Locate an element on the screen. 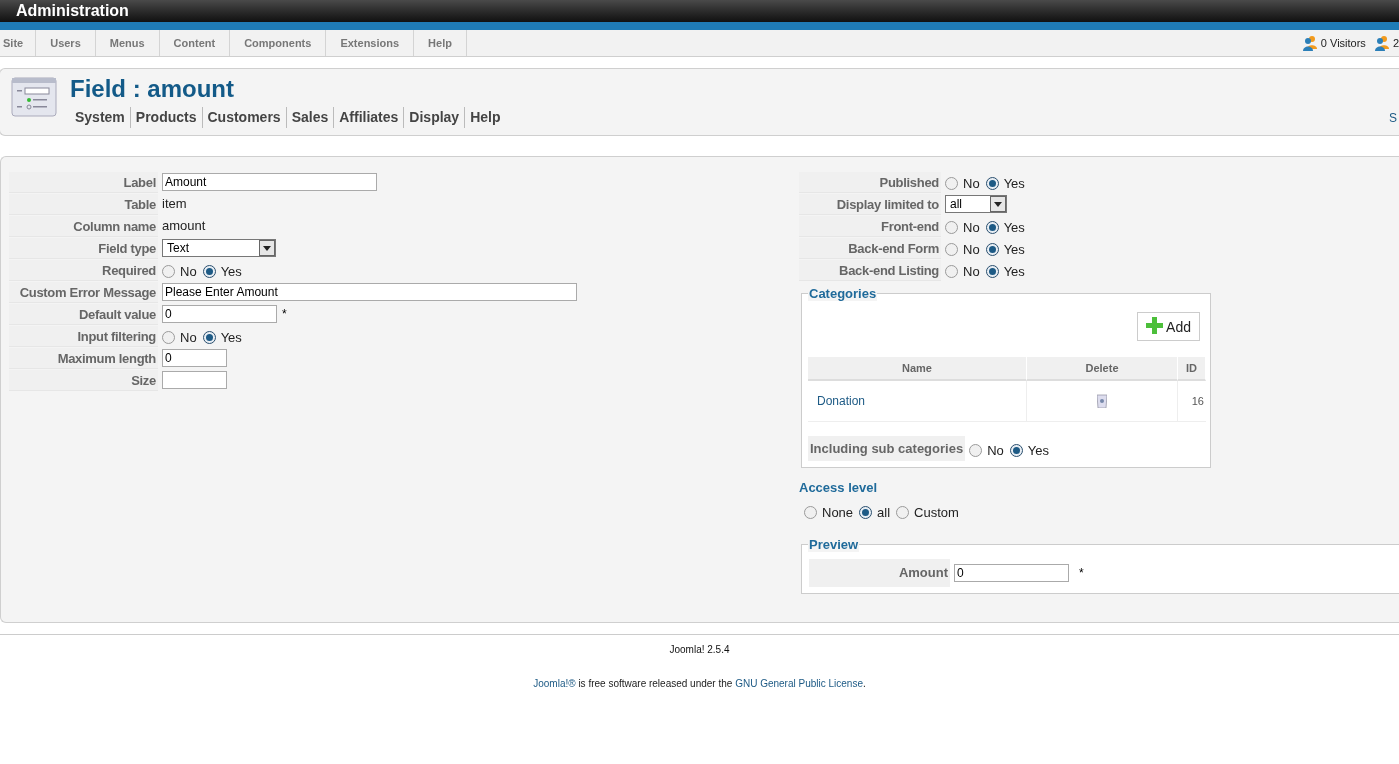 The width and height of the screenshot is (1399, 764). nav-link: System is located at coordinates (100, 117).